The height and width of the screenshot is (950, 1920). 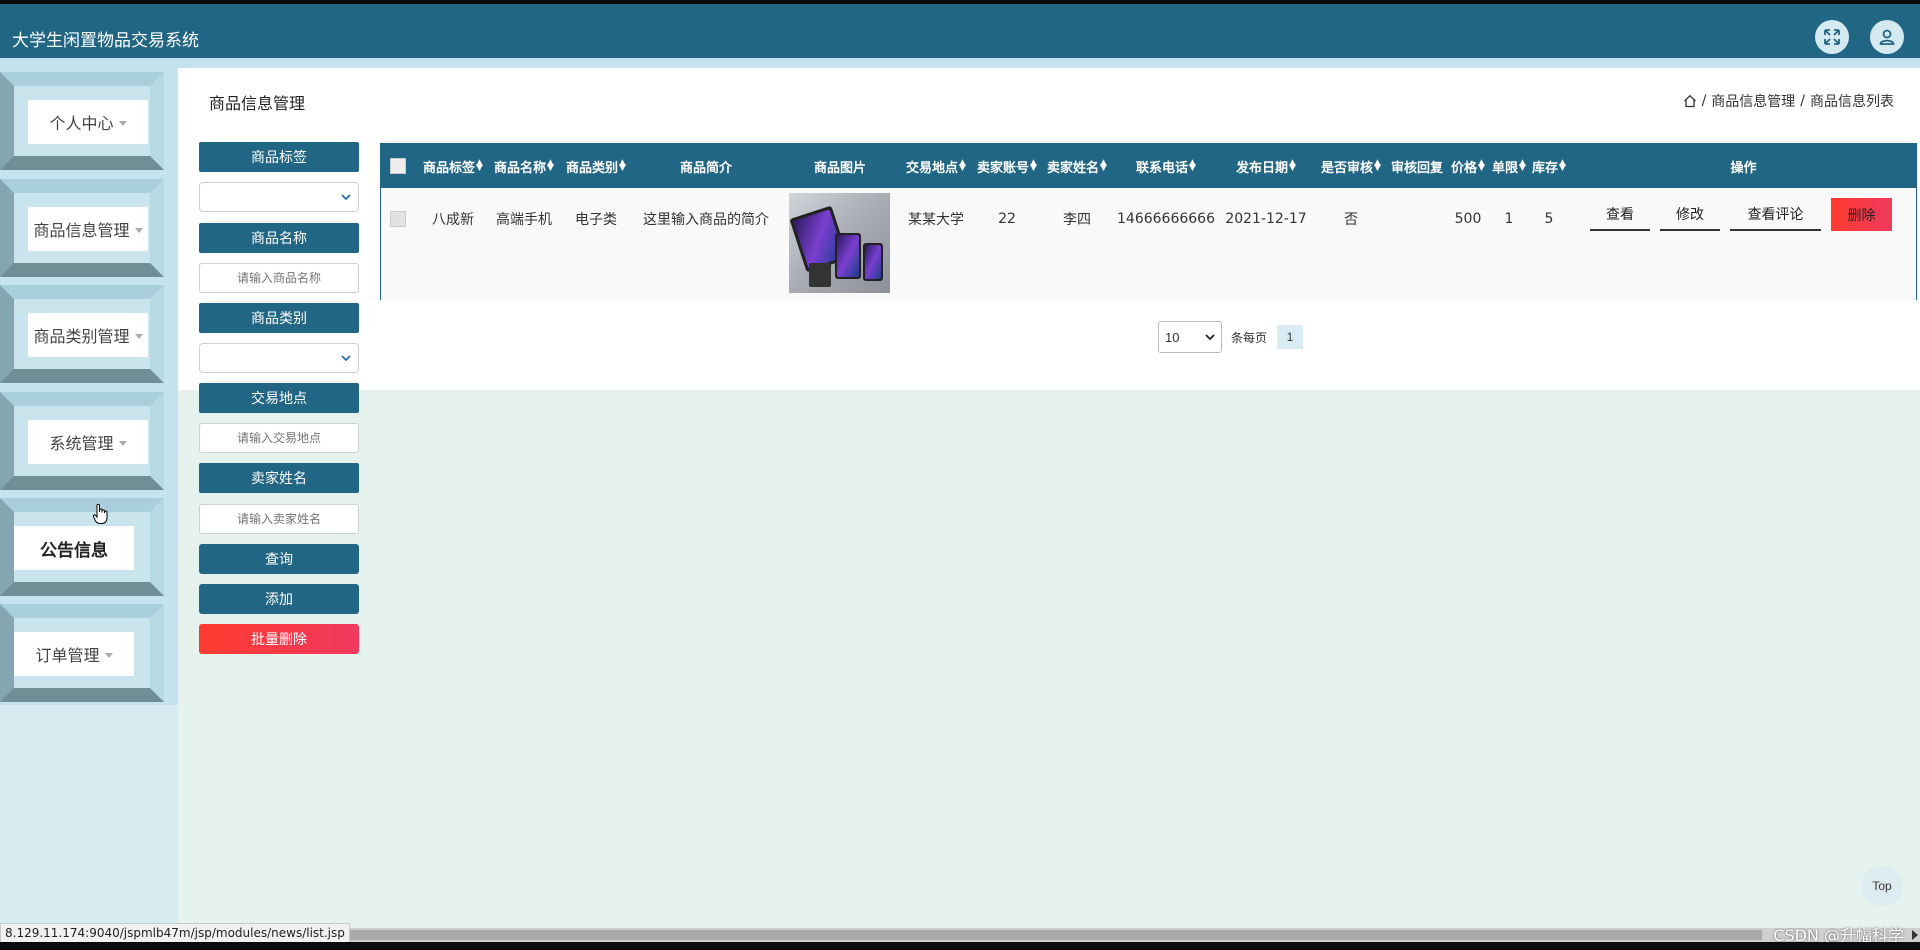 What do you see at coordinates (706, 166) in the screenshot?
I see `column-header-intro: 商品简介` at bounding box center [706, 166].